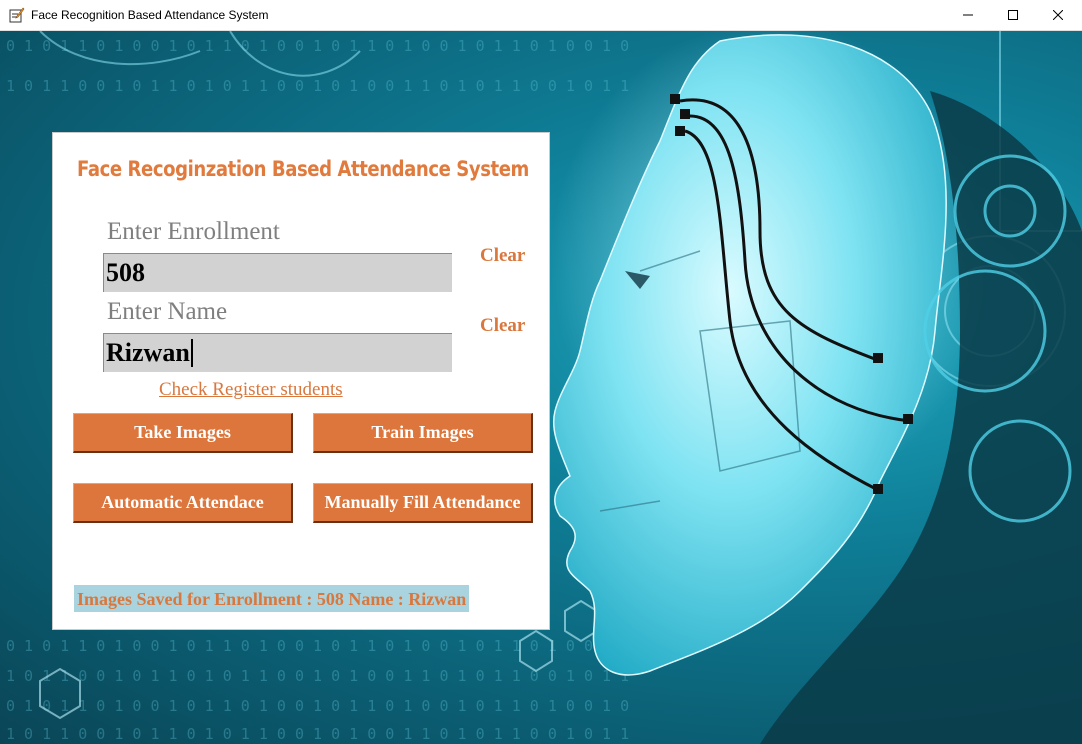 This screenshot has height=744, width=1082. What do you see at coordinates (193, 231) in the screenshot?
I see `enrollment-label: Enter Enrollment` at bounding box center [193, 231].